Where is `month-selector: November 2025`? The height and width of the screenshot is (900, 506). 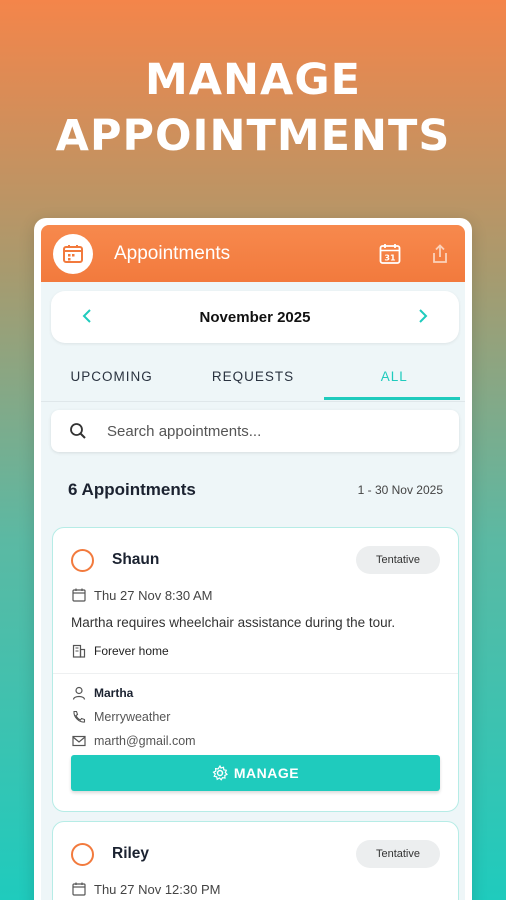
month-selector: November 2025 is located at coordinates (255, 317).